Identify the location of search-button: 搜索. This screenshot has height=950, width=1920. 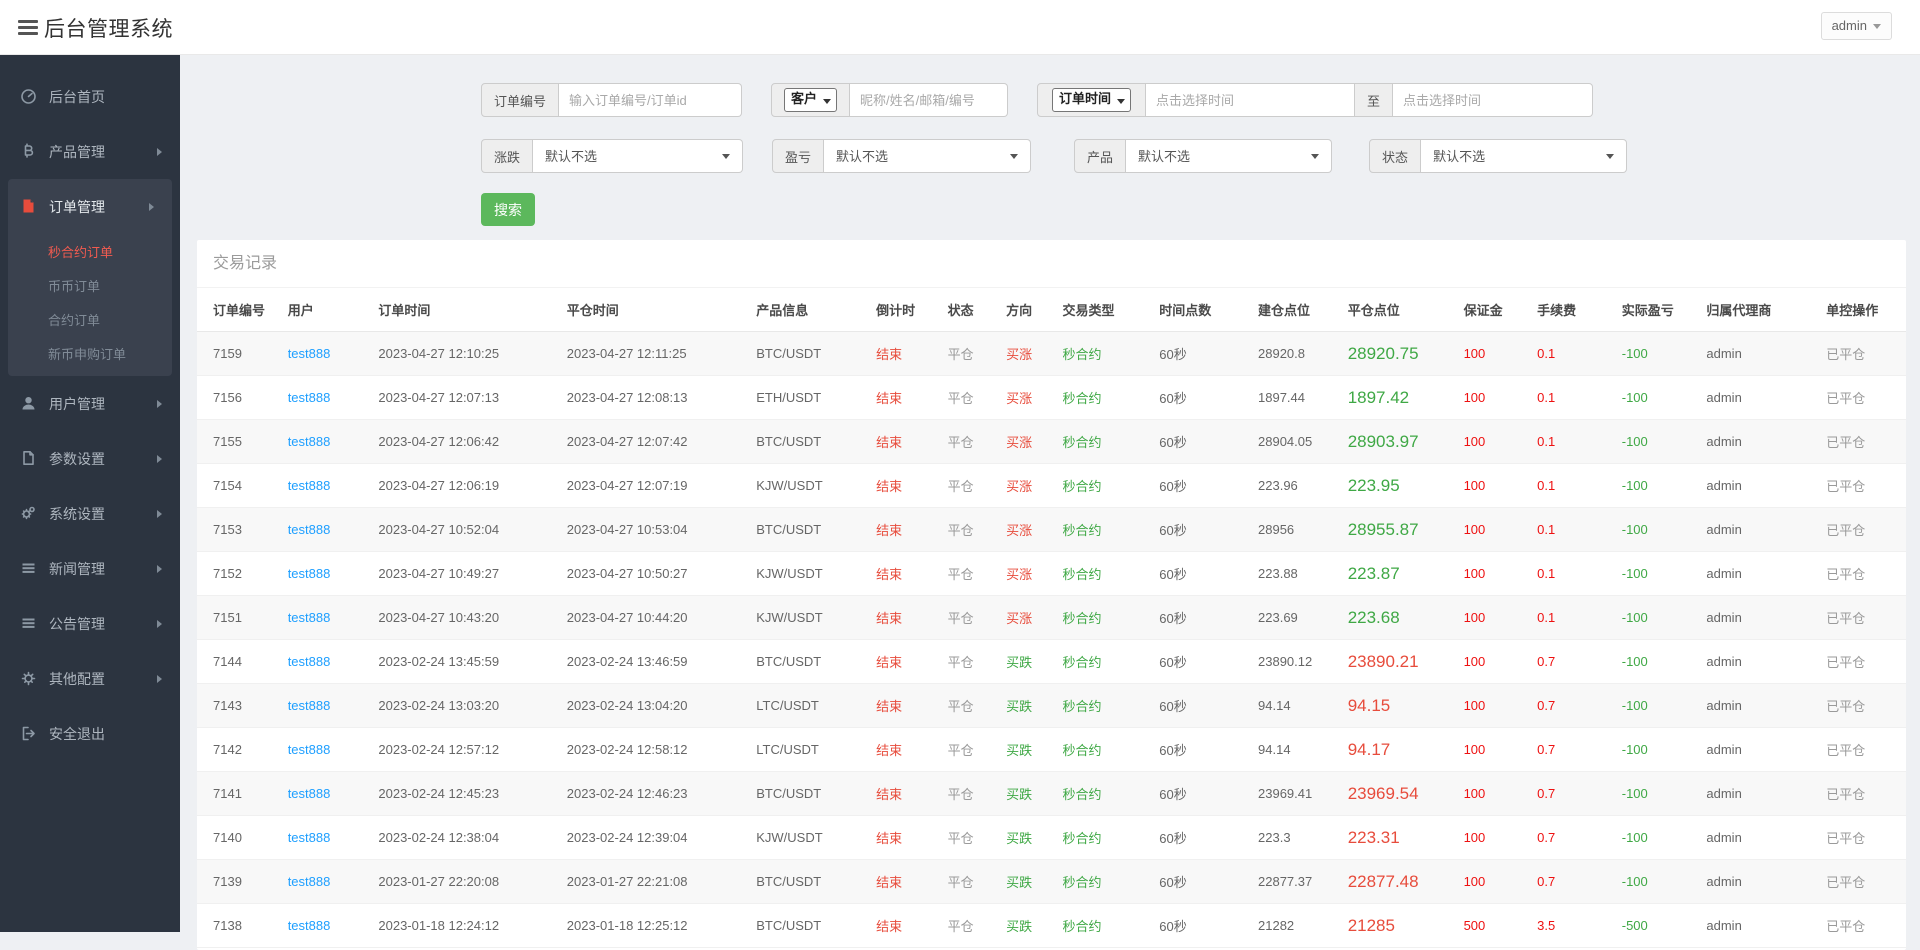
(508, 209).